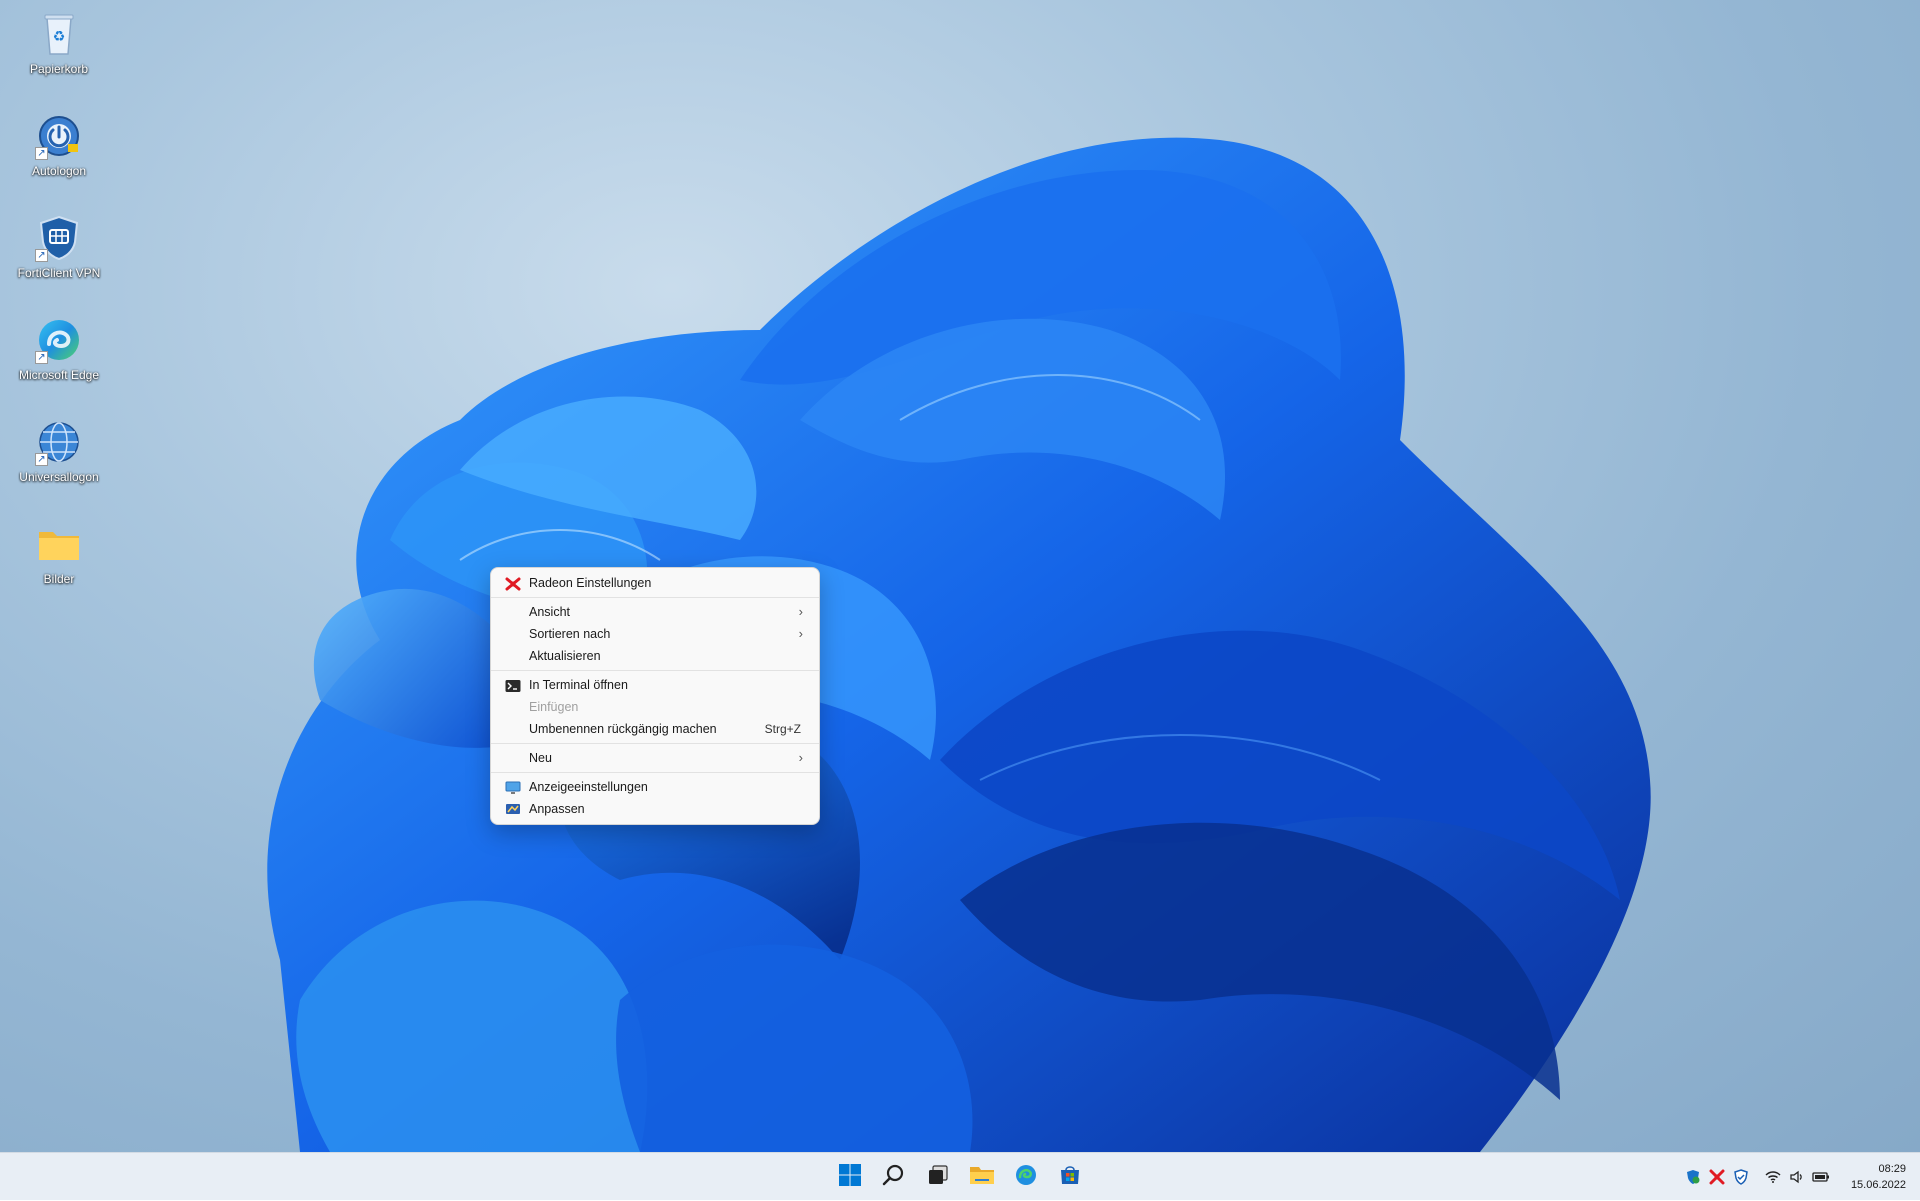  I want to click on file-explorer-icon, so click(982, 1177).